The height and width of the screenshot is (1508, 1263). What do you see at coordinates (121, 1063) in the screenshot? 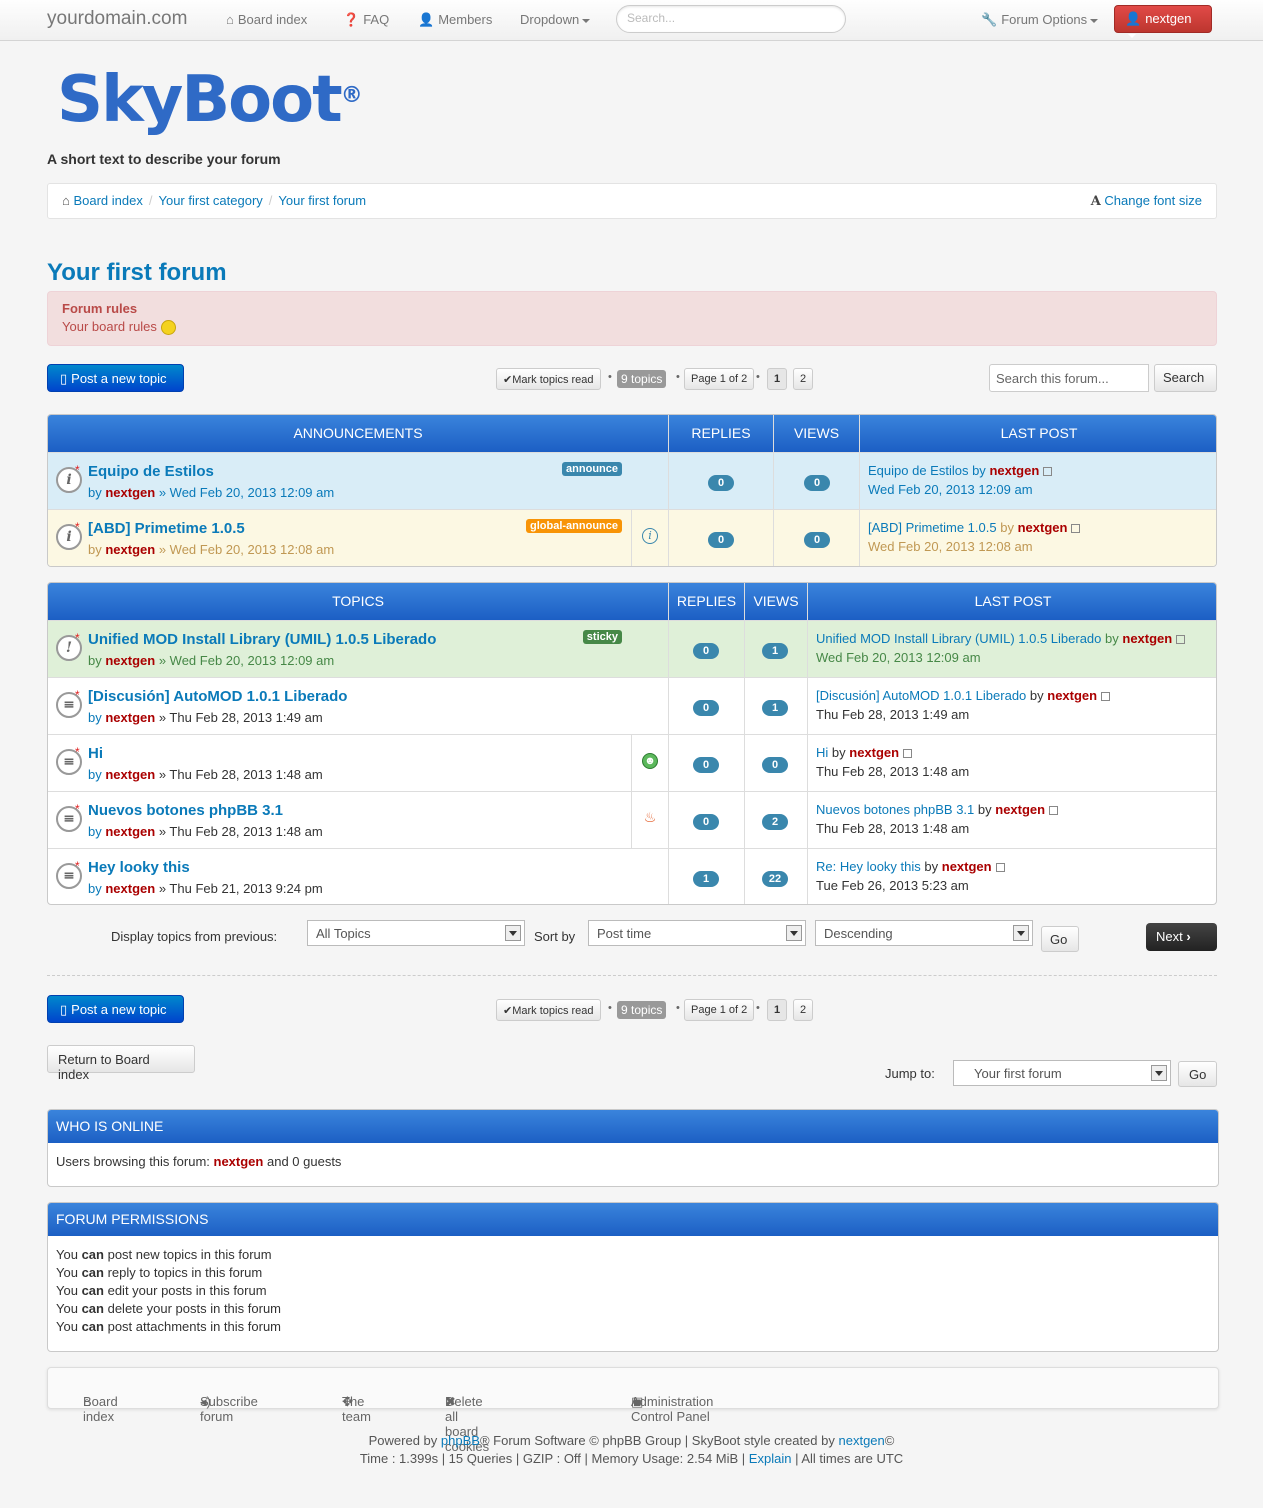
I see `return-board-index-button: Return to Board index` at bounding box center [121, 1063].